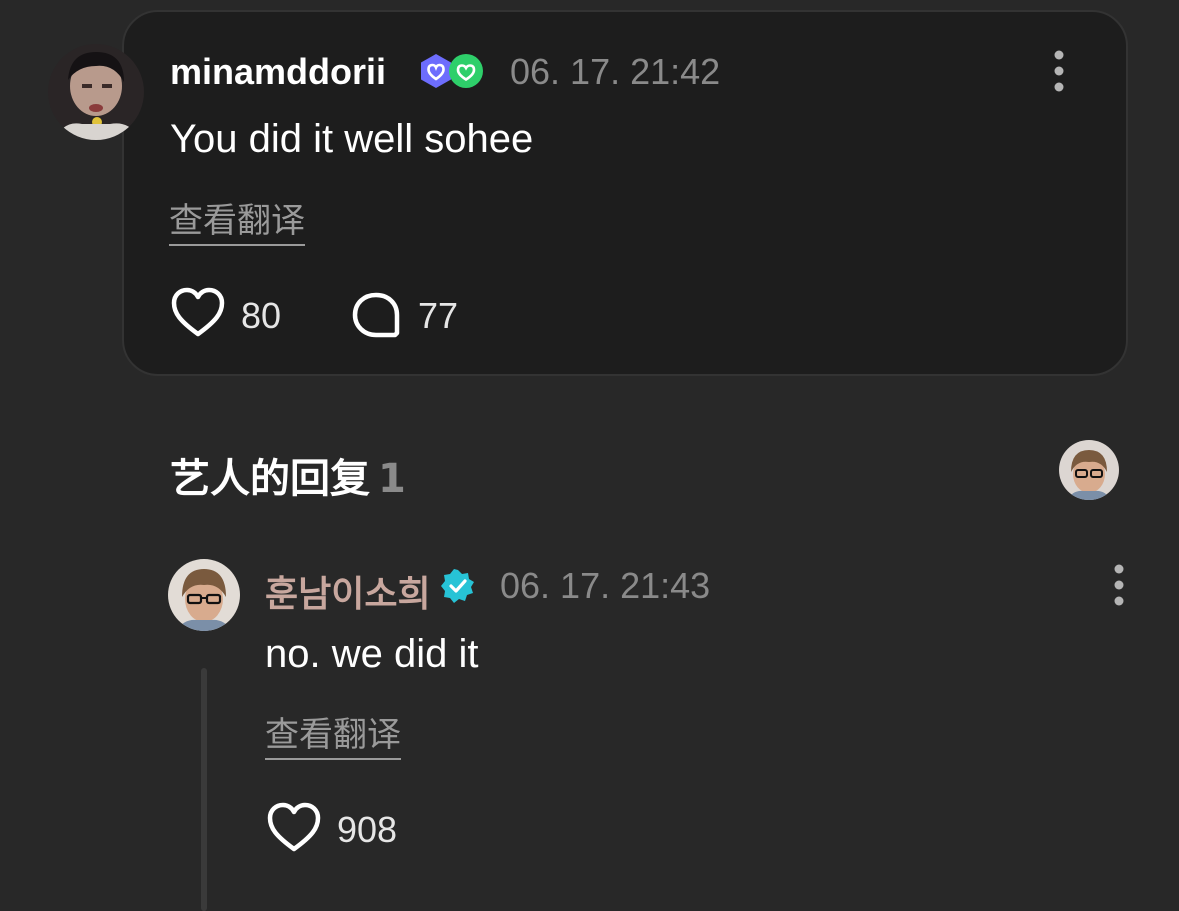 This screenshot has width=1179, height=911. I want to click on comment-like-heart-icon, so click(198, 313).